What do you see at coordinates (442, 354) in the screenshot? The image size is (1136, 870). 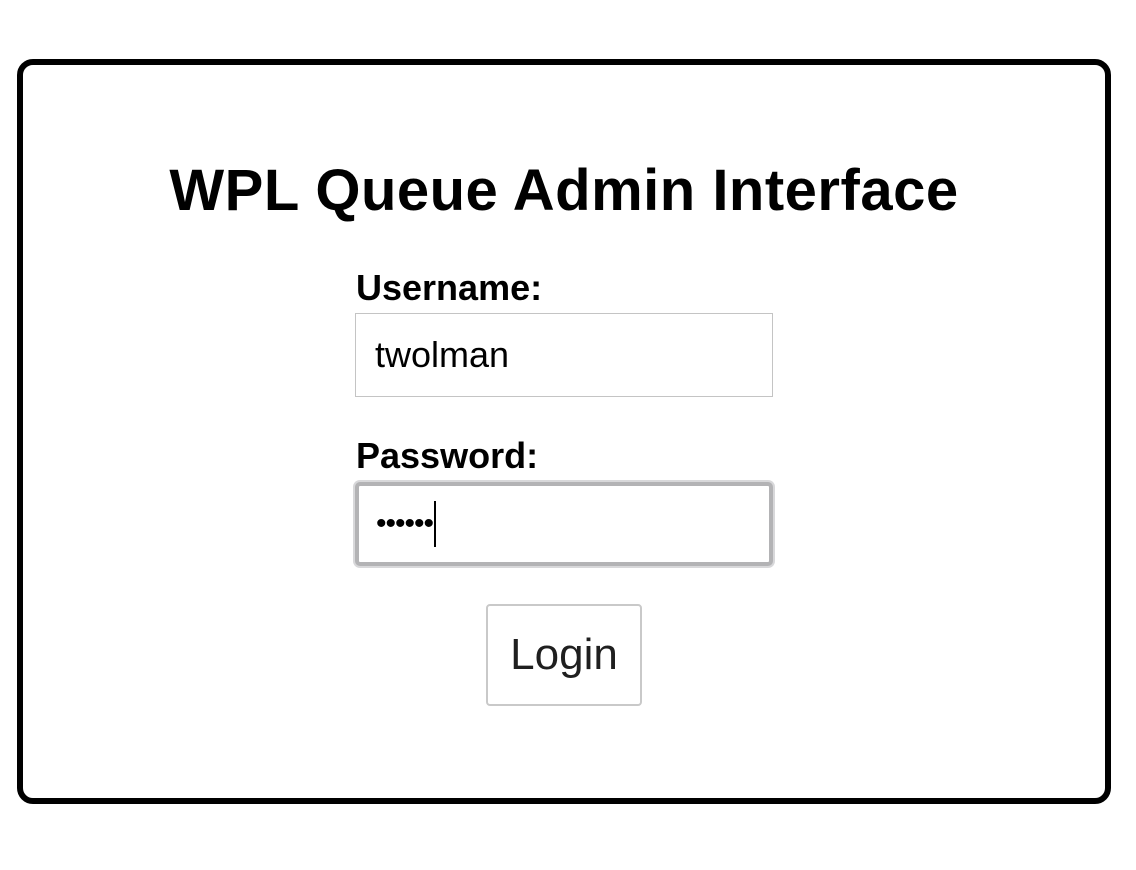 I see `username-value: twolman` at bounding box center [442, 354].